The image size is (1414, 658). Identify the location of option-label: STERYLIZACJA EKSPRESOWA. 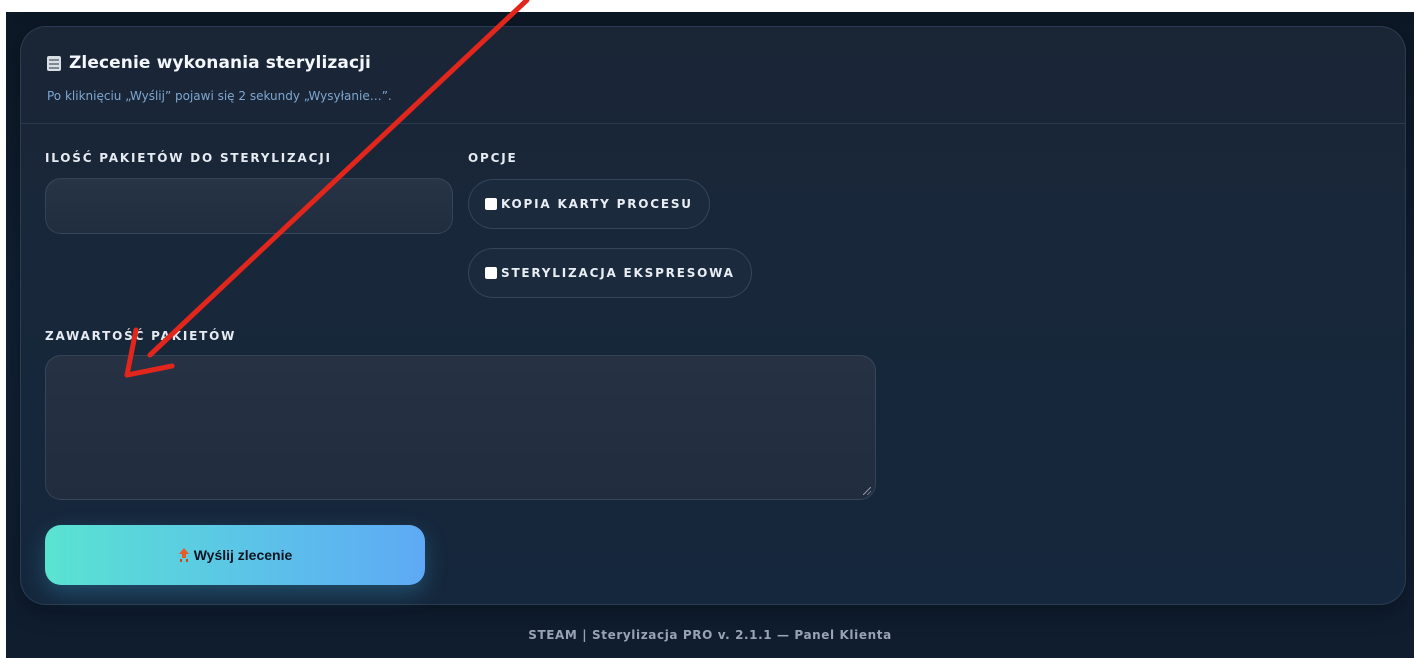
(618, 273).